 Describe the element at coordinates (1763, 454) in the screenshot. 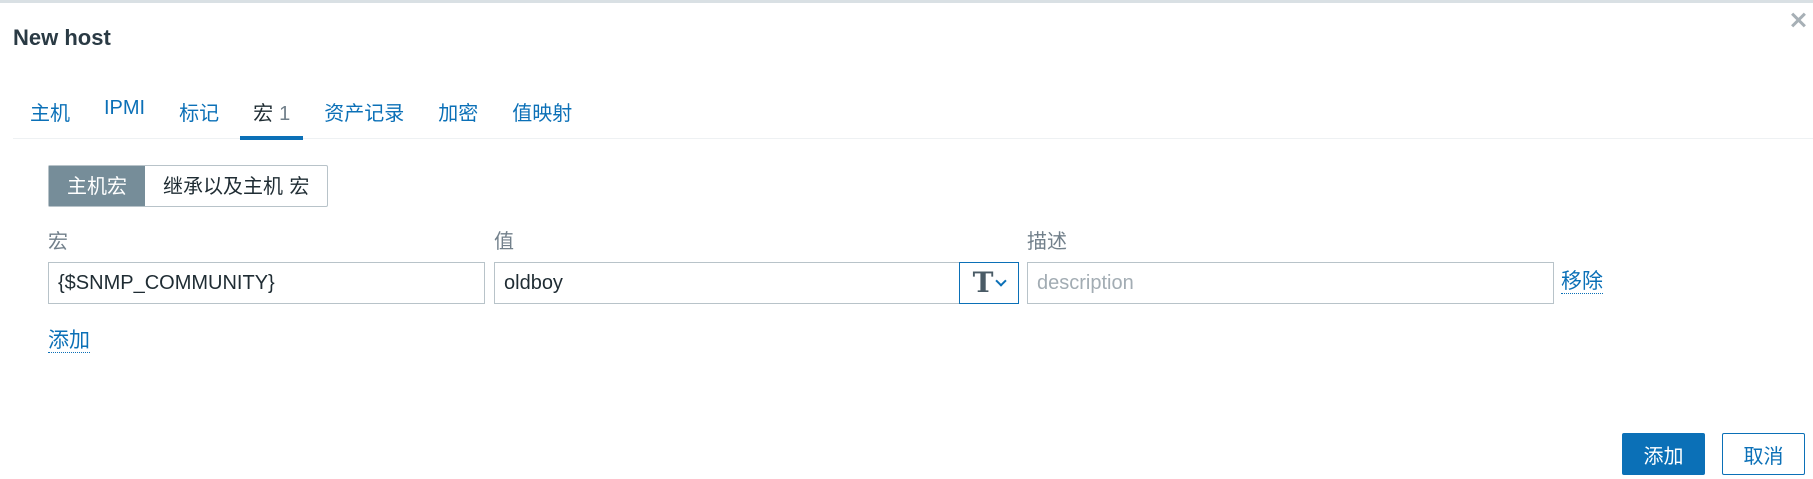

I see `cancel-button: 取消` at that location.